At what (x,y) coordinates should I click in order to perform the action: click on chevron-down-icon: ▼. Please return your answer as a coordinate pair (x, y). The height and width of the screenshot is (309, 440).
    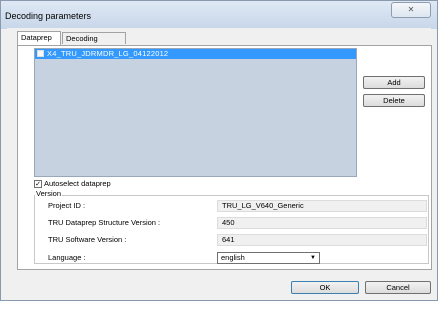
    Looking at the image, I should click on (313, 258).